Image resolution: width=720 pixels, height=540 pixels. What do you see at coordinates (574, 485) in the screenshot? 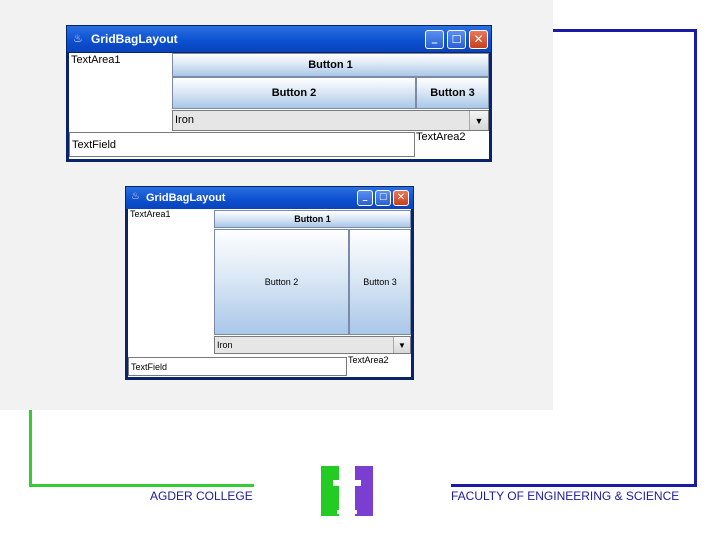
I see `frame-line-blue-bottom` at bounding box center [574, 485].